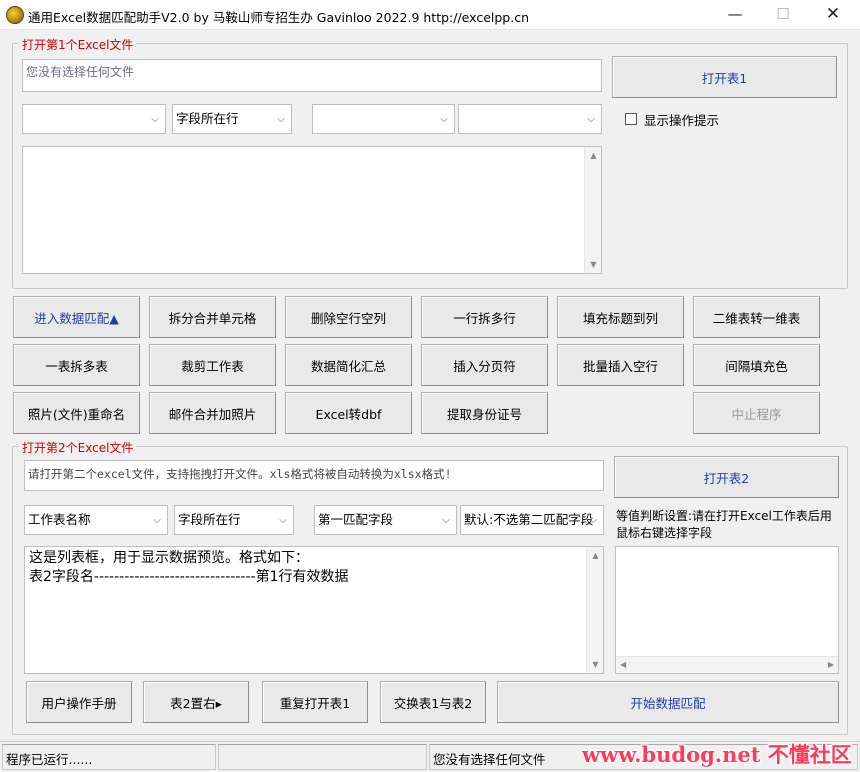 This screenshot has height=772, width=860. What do you see at coordinates (484, 413) in the screenshot?
I see `extract-id-number-button: 提取身份证号` at bounding box center [484, 413].